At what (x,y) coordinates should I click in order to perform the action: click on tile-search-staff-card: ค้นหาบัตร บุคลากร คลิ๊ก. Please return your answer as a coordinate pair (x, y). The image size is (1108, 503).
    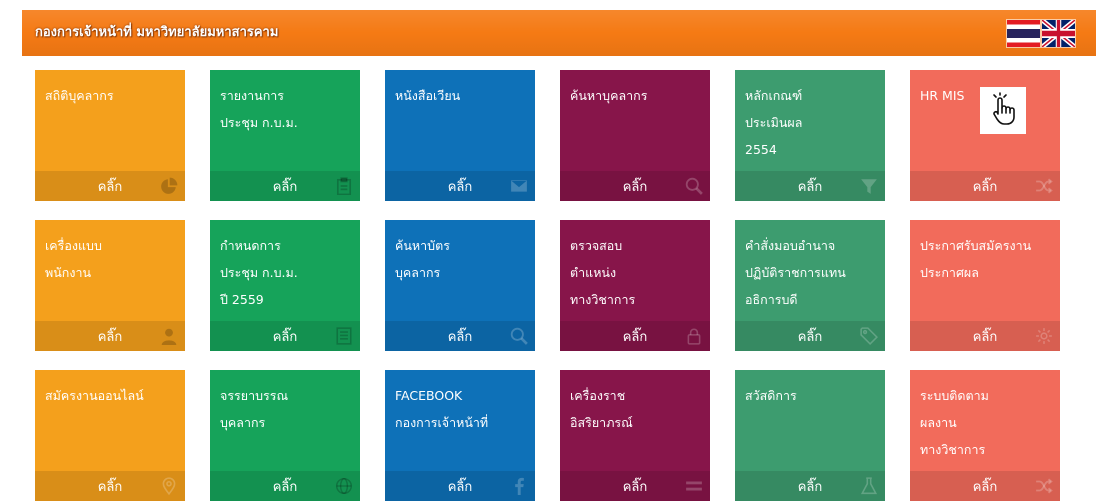
    Looking at the image, I should click on (460, 285).